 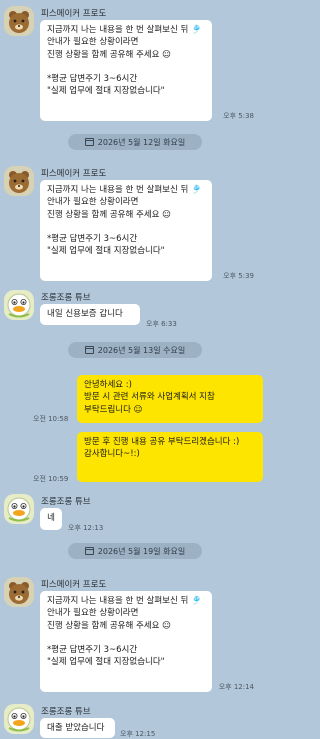 What do you see at coordinates (141, 142) in the screenshot?
I see `date-divider-text: 2026년 5월 12일 화요일` at bounding box center [141, 142].